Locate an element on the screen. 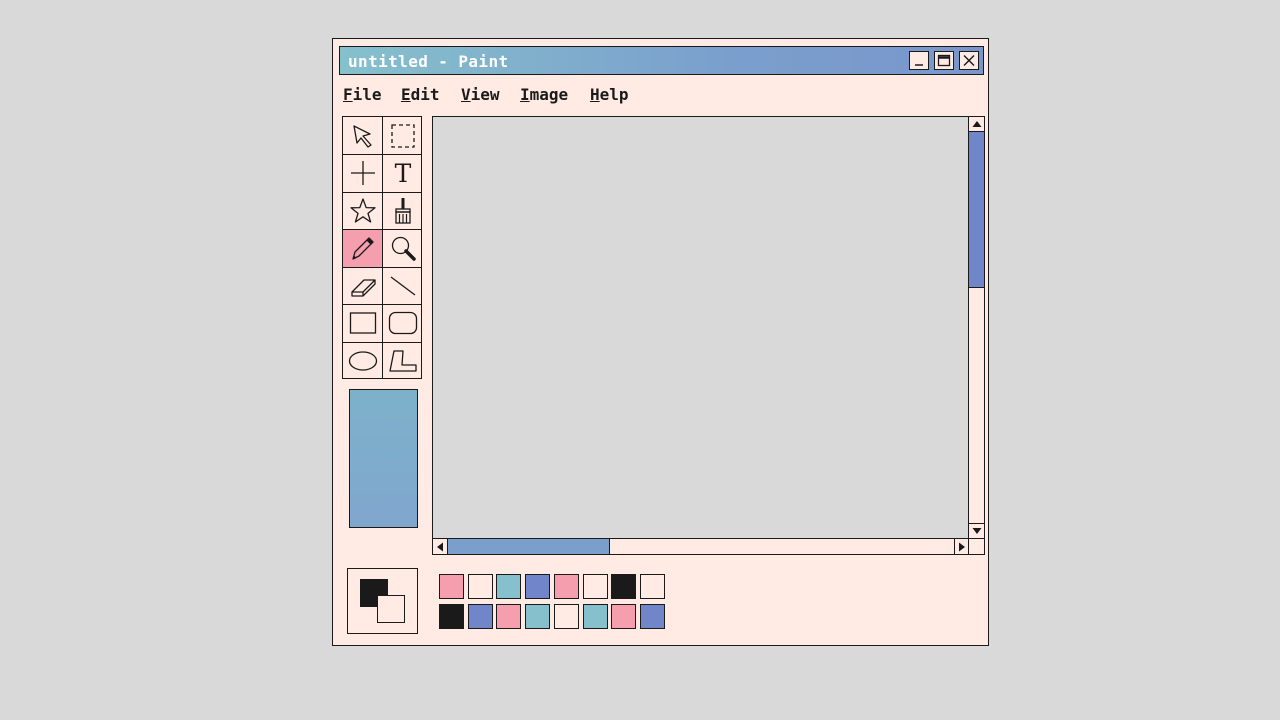  vertical-scrollbar is located at coordinates (976, 327).